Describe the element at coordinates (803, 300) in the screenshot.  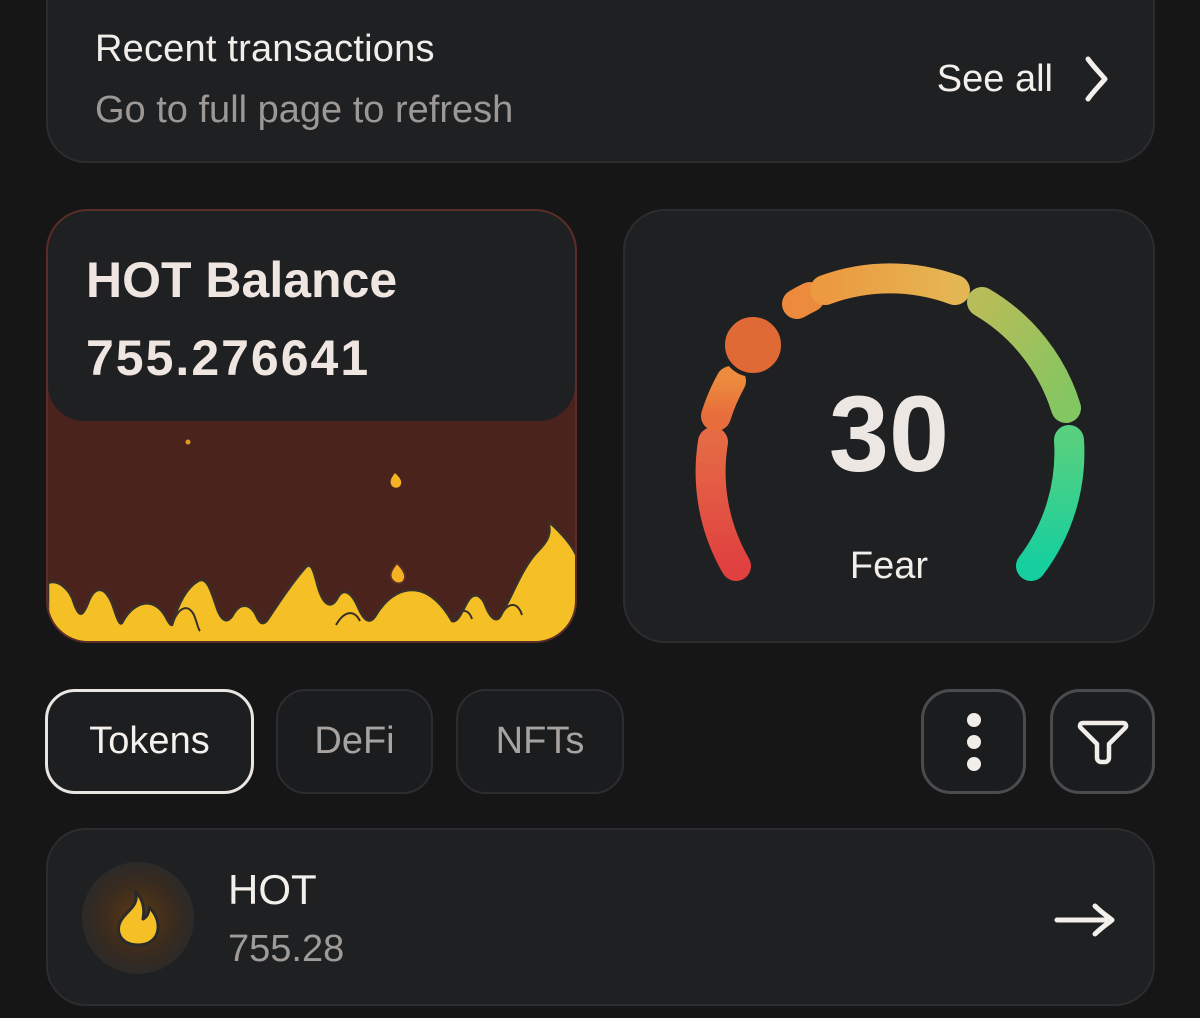
I see `gauge-segment-fear-top` at that location.